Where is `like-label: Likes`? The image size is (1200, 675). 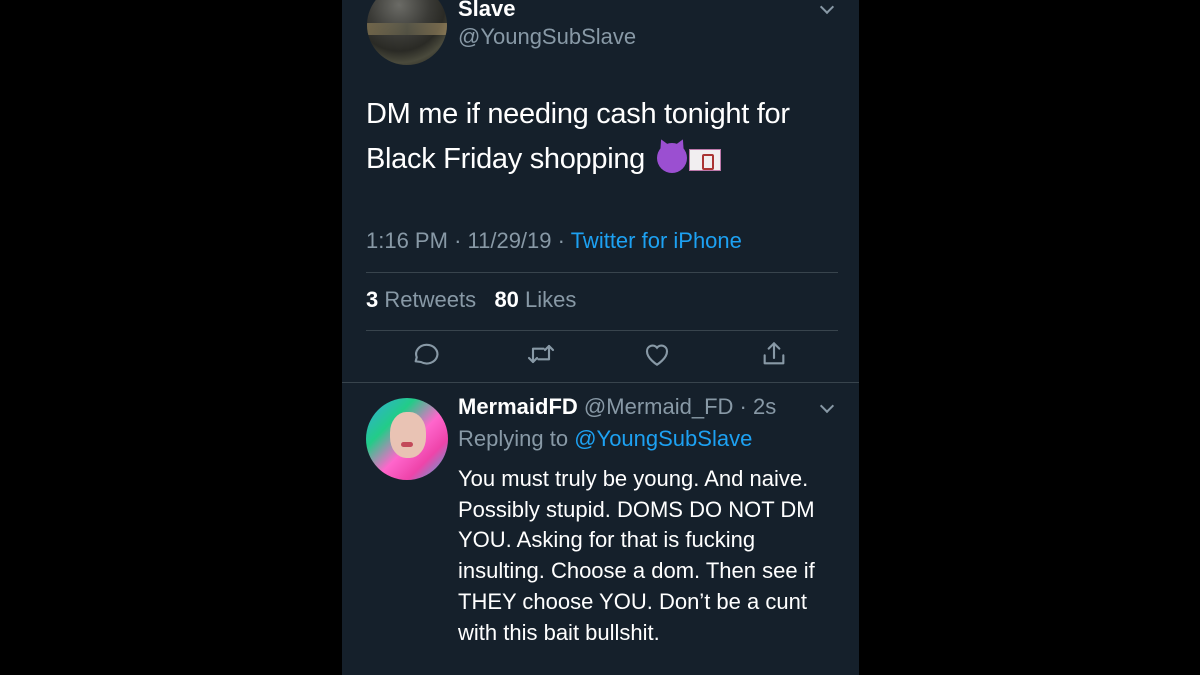 like-label: Likes is located at coordinates (551, 299).